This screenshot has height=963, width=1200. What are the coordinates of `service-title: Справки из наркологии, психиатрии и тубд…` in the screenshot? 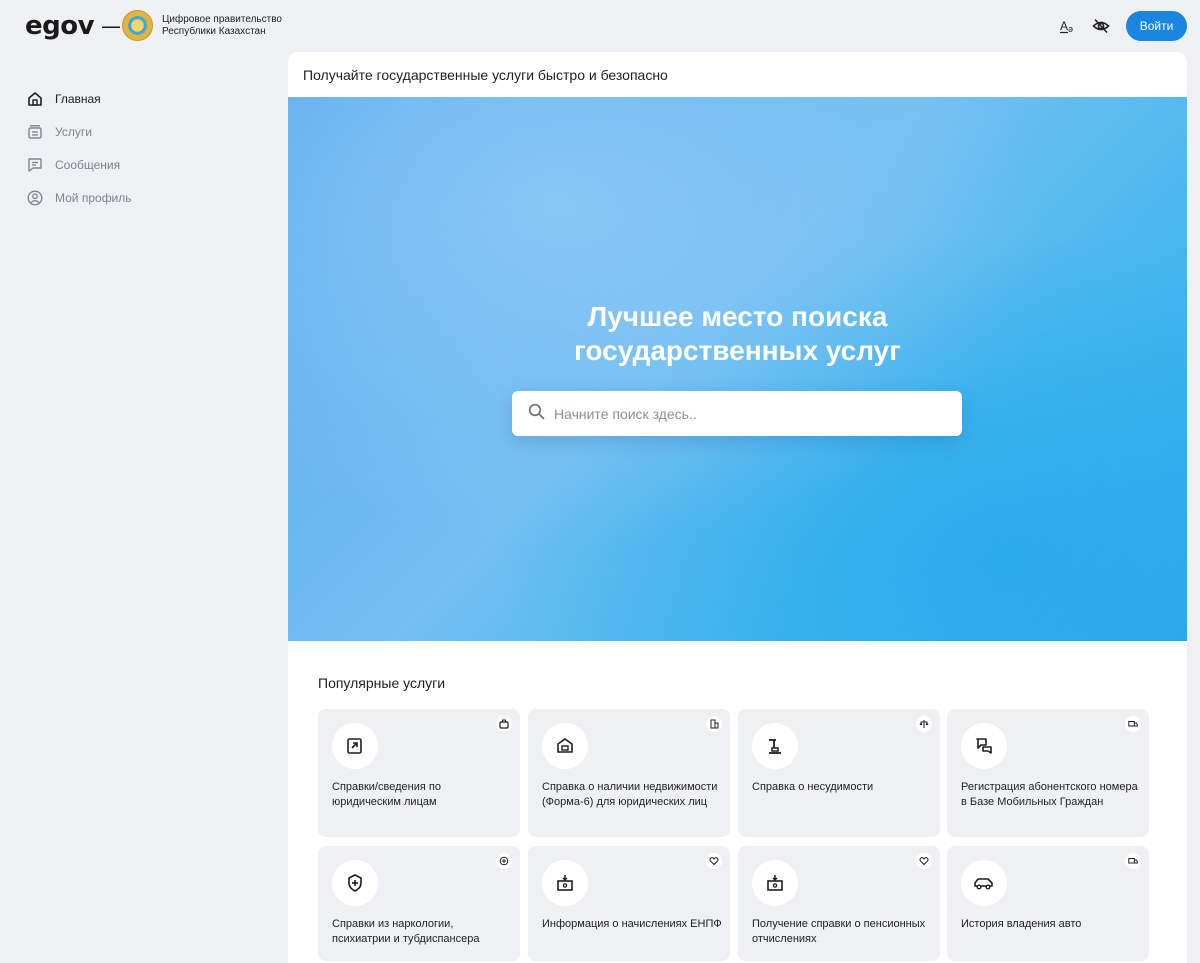 It's located at (406, 931).